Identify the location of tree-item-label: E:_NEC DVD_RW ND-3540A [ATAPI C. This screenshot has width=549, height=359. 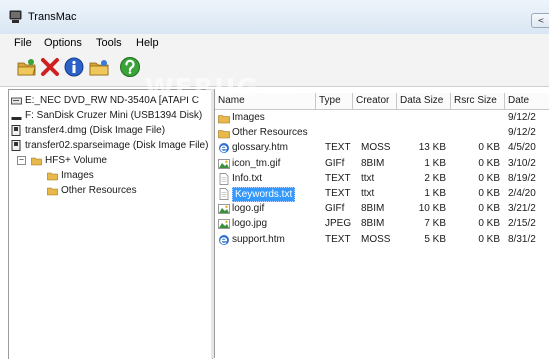
(112, 100).